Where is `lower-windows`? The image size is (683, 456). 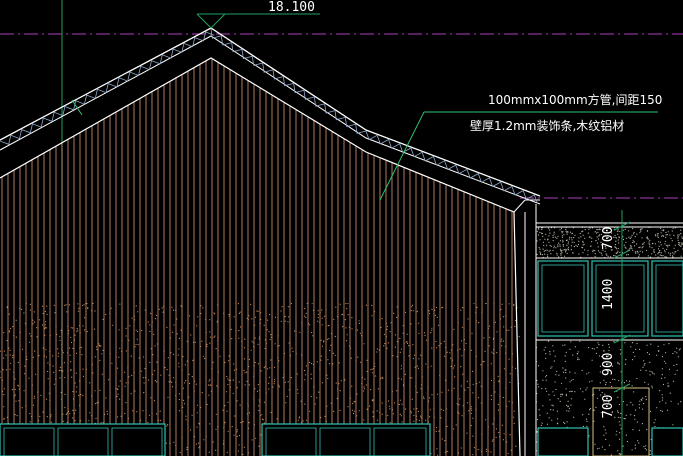
lower-windows is located at coordinates (215, 439).